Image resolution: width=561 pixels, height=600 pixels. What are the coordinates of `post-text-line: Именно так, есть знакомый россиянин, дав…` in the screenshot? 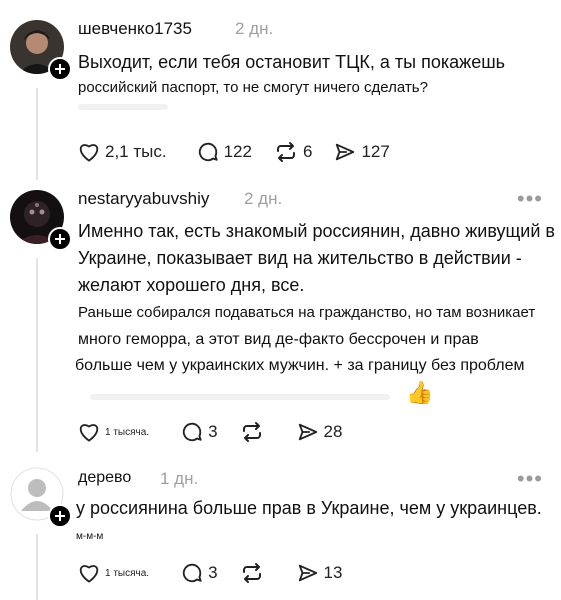 It's located at (316, 231).